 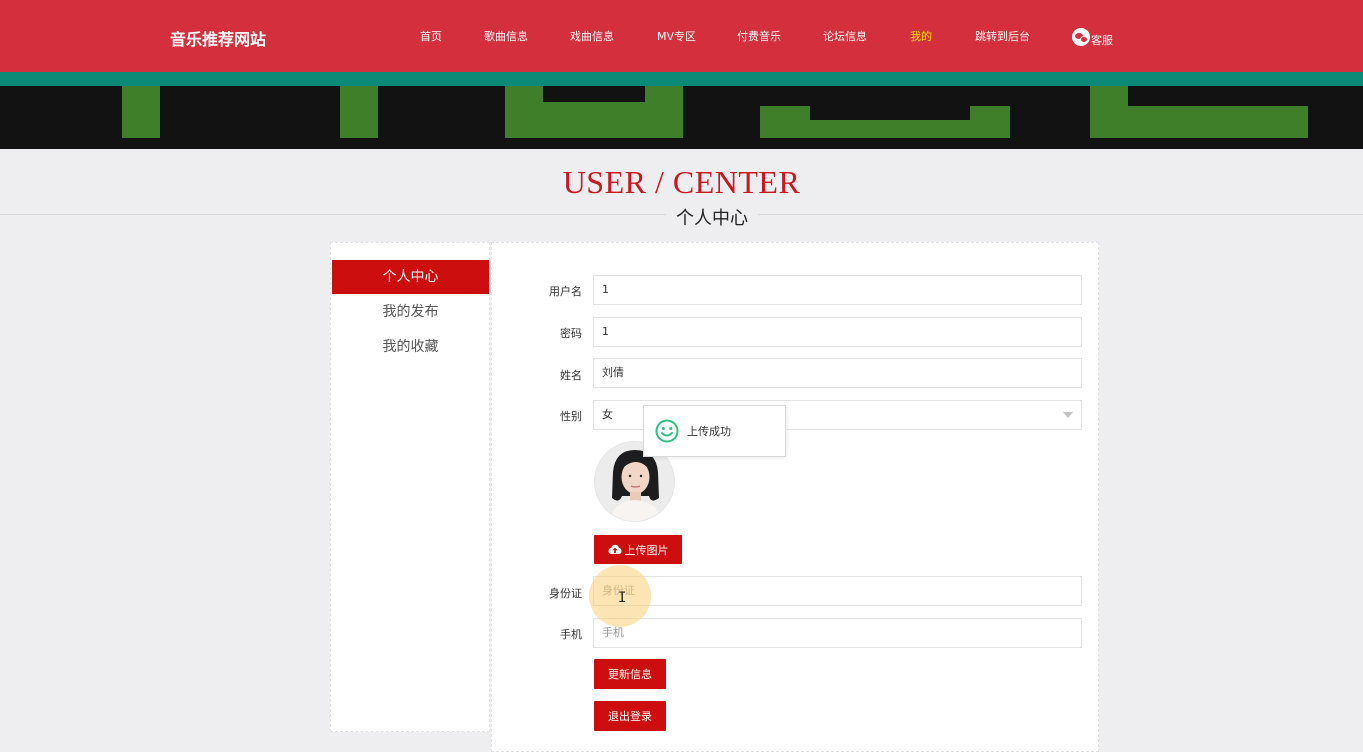 What do you see at coordinates (837, 591) in the screenshot?
I see `id-card-field: 身份证` at bounding box center [837, 591].